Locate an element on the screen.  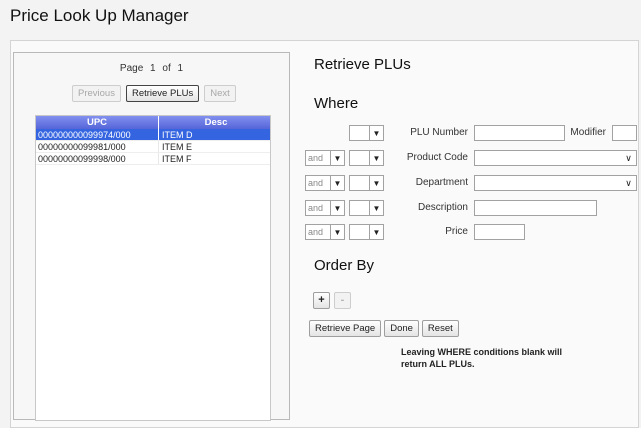
description-label: Description is located at coordinates (442, 207).